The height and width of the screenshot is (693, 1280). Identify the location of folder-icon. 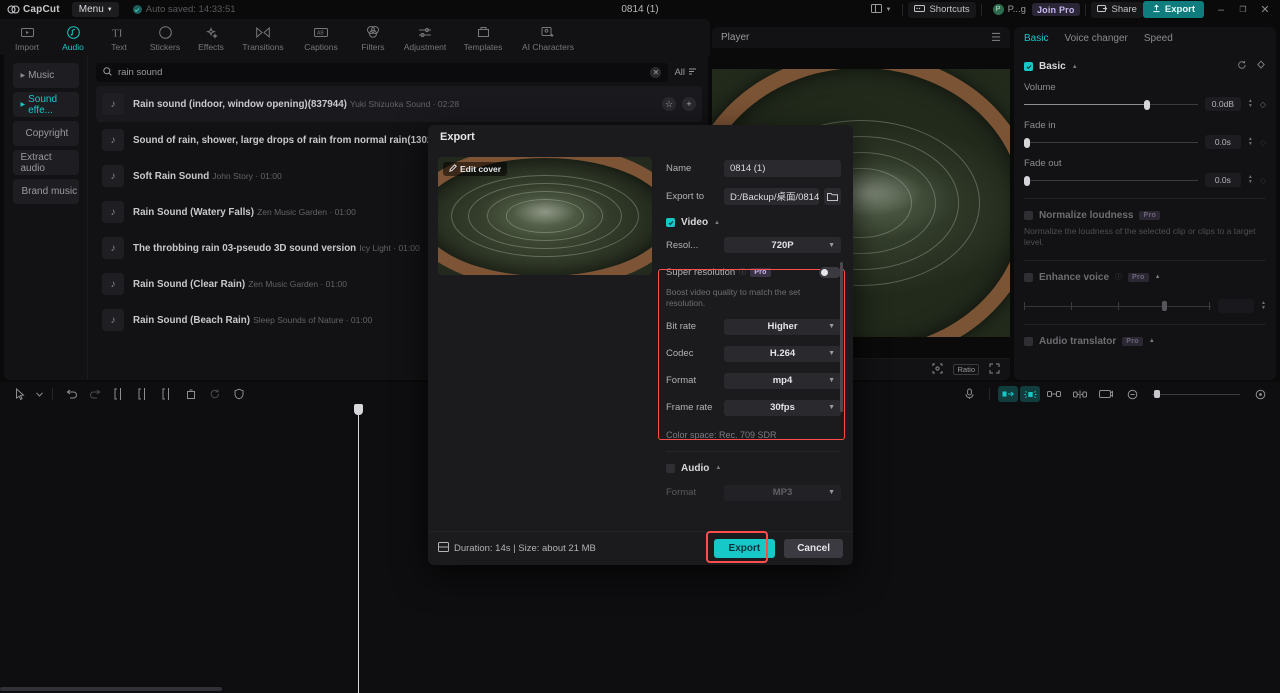
(832, 196).